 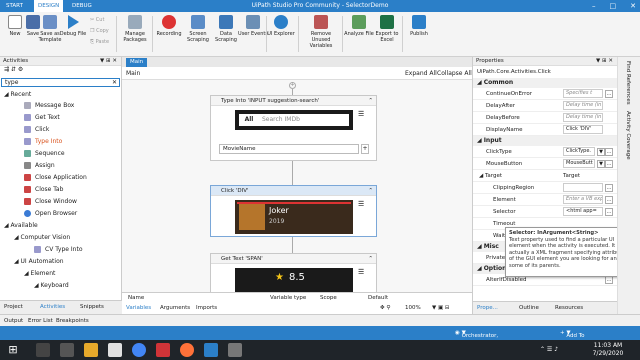 I want to click on plus-icon: +, so click(x=365, y=149).